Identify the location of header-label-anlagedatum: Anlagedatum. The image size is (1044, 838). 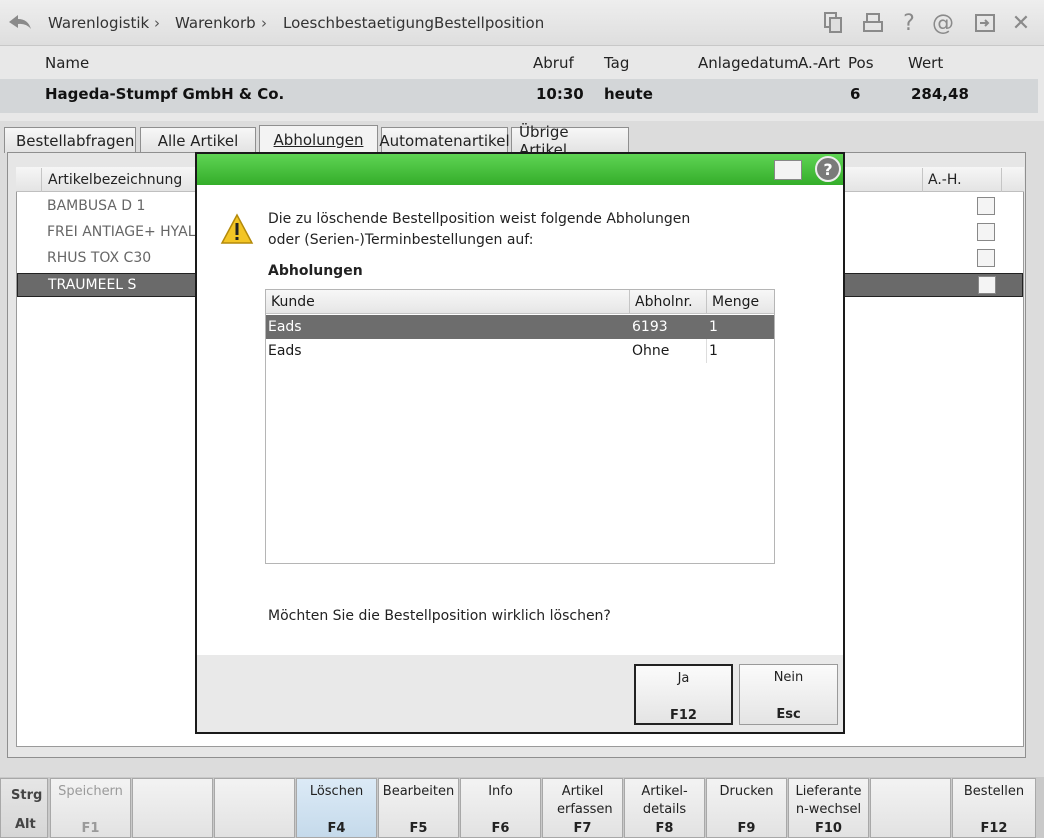
(748, 63).